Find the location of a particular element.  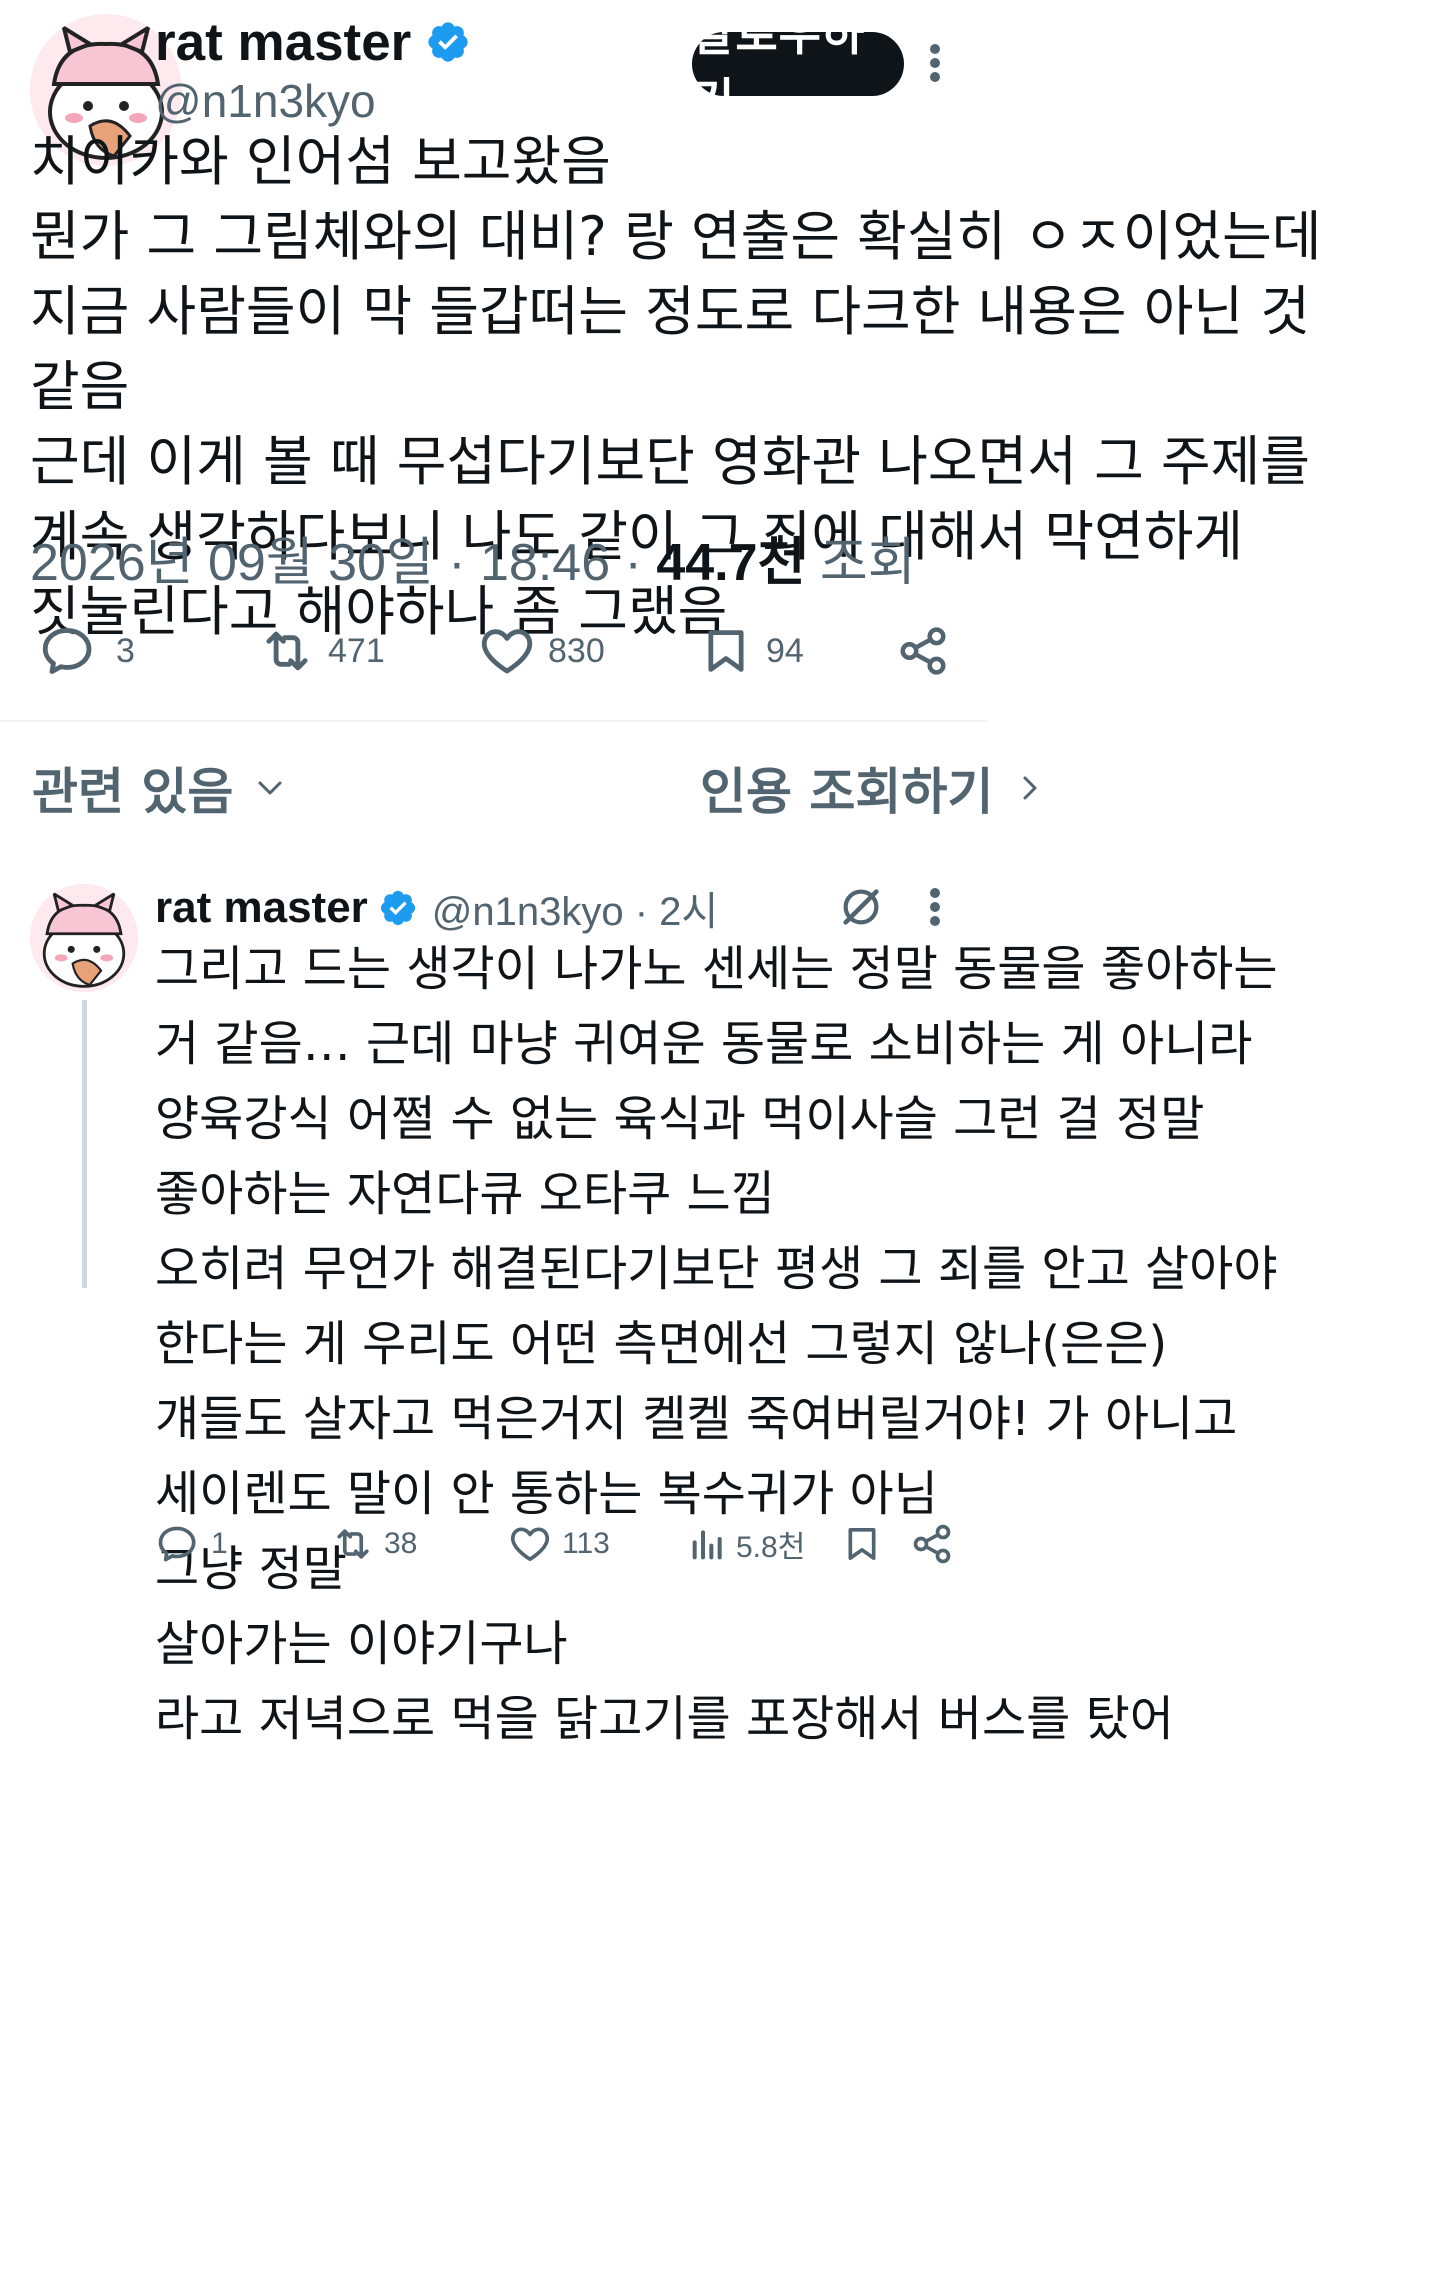

reply-more-icon is located at coordinates (935, 907).